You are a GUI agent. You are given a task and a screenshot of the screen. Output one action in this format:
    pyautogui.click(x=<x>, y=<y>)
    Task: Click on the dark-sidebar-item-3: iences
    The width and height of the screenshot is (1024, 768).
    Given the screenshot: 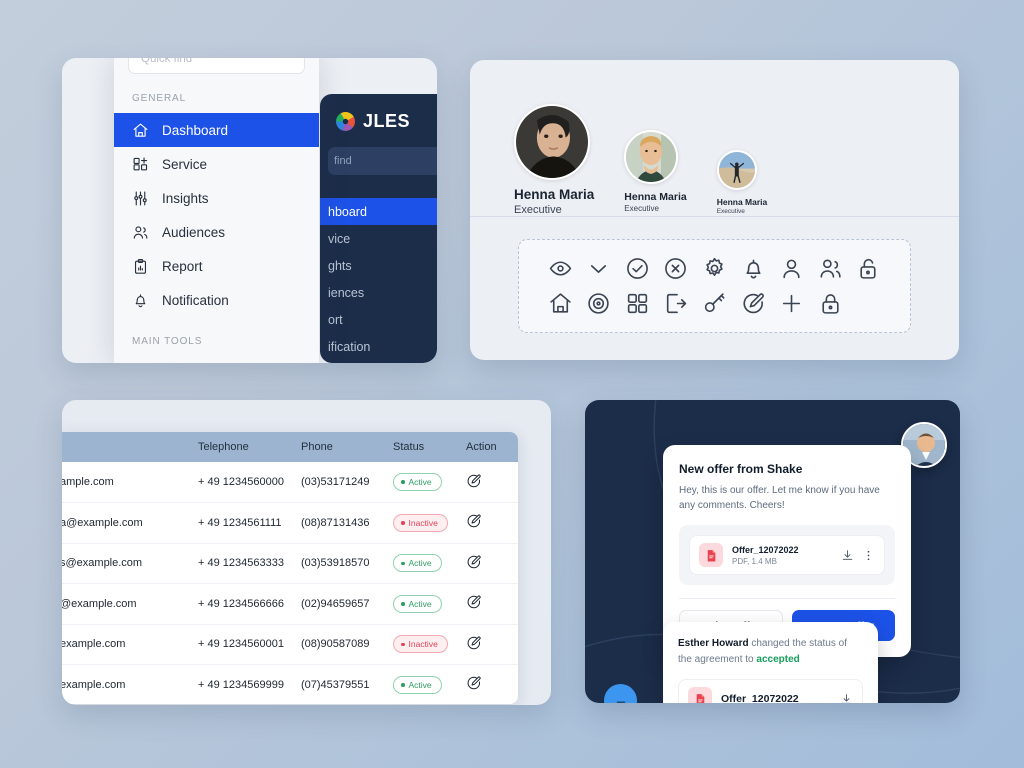 What is the action you would take?
    pyautogui.click(x=378, y=292)
    